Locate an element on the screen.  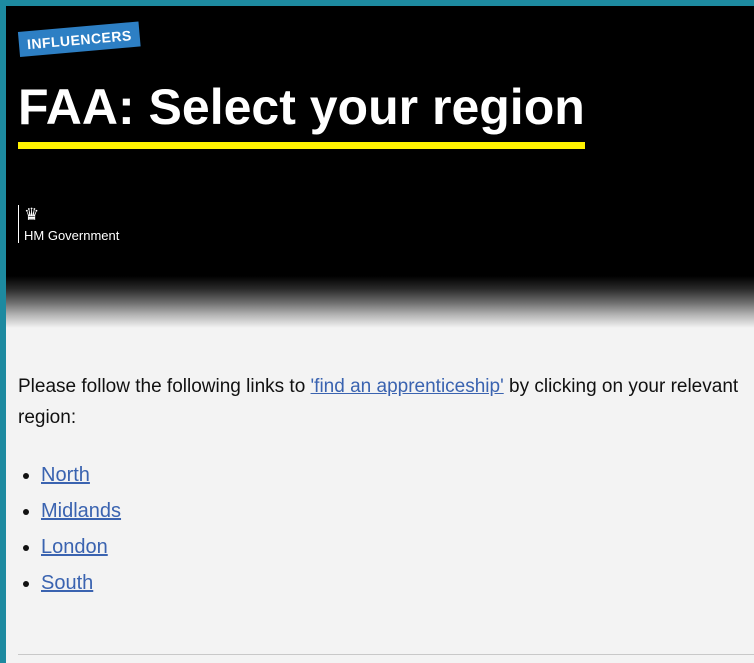
org-name: HM Government is located at coordinates (72, 235).